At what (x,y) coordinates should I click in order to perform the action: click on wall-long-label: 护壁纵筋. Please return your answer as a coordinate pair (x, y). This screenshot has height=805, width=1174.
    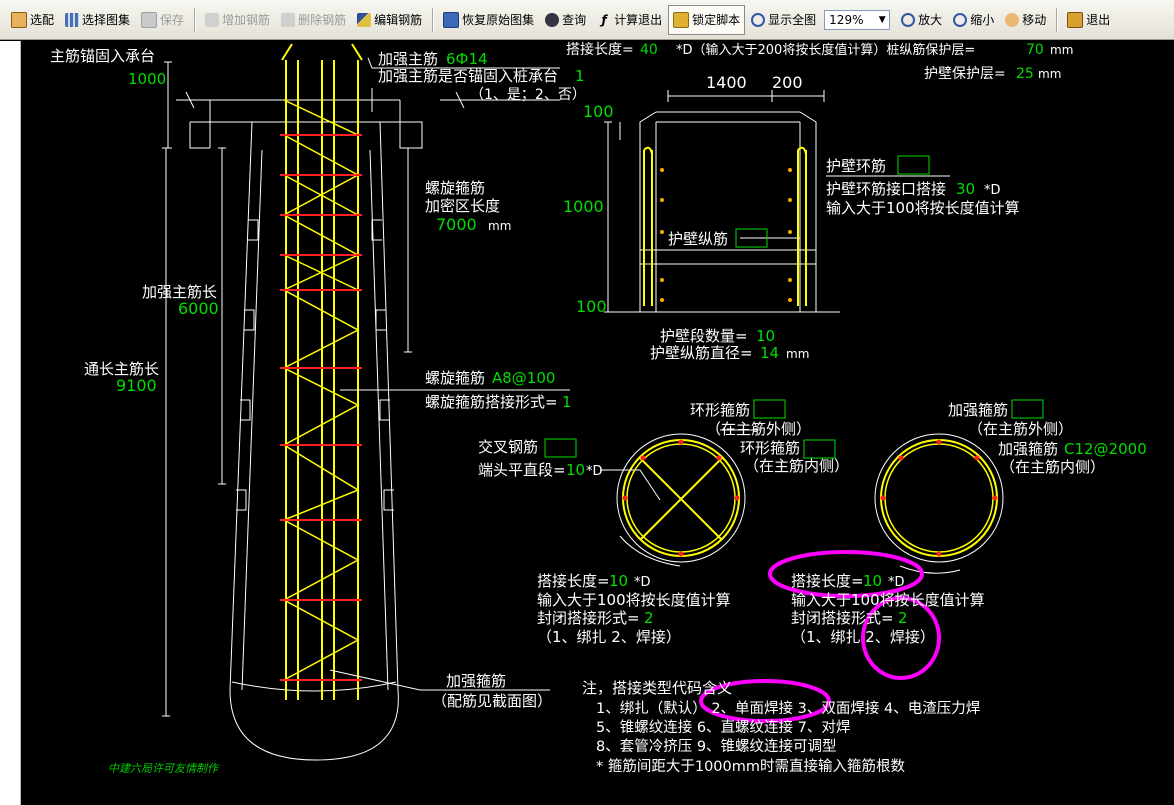
    Looking at the image, I should click on (698, 239).